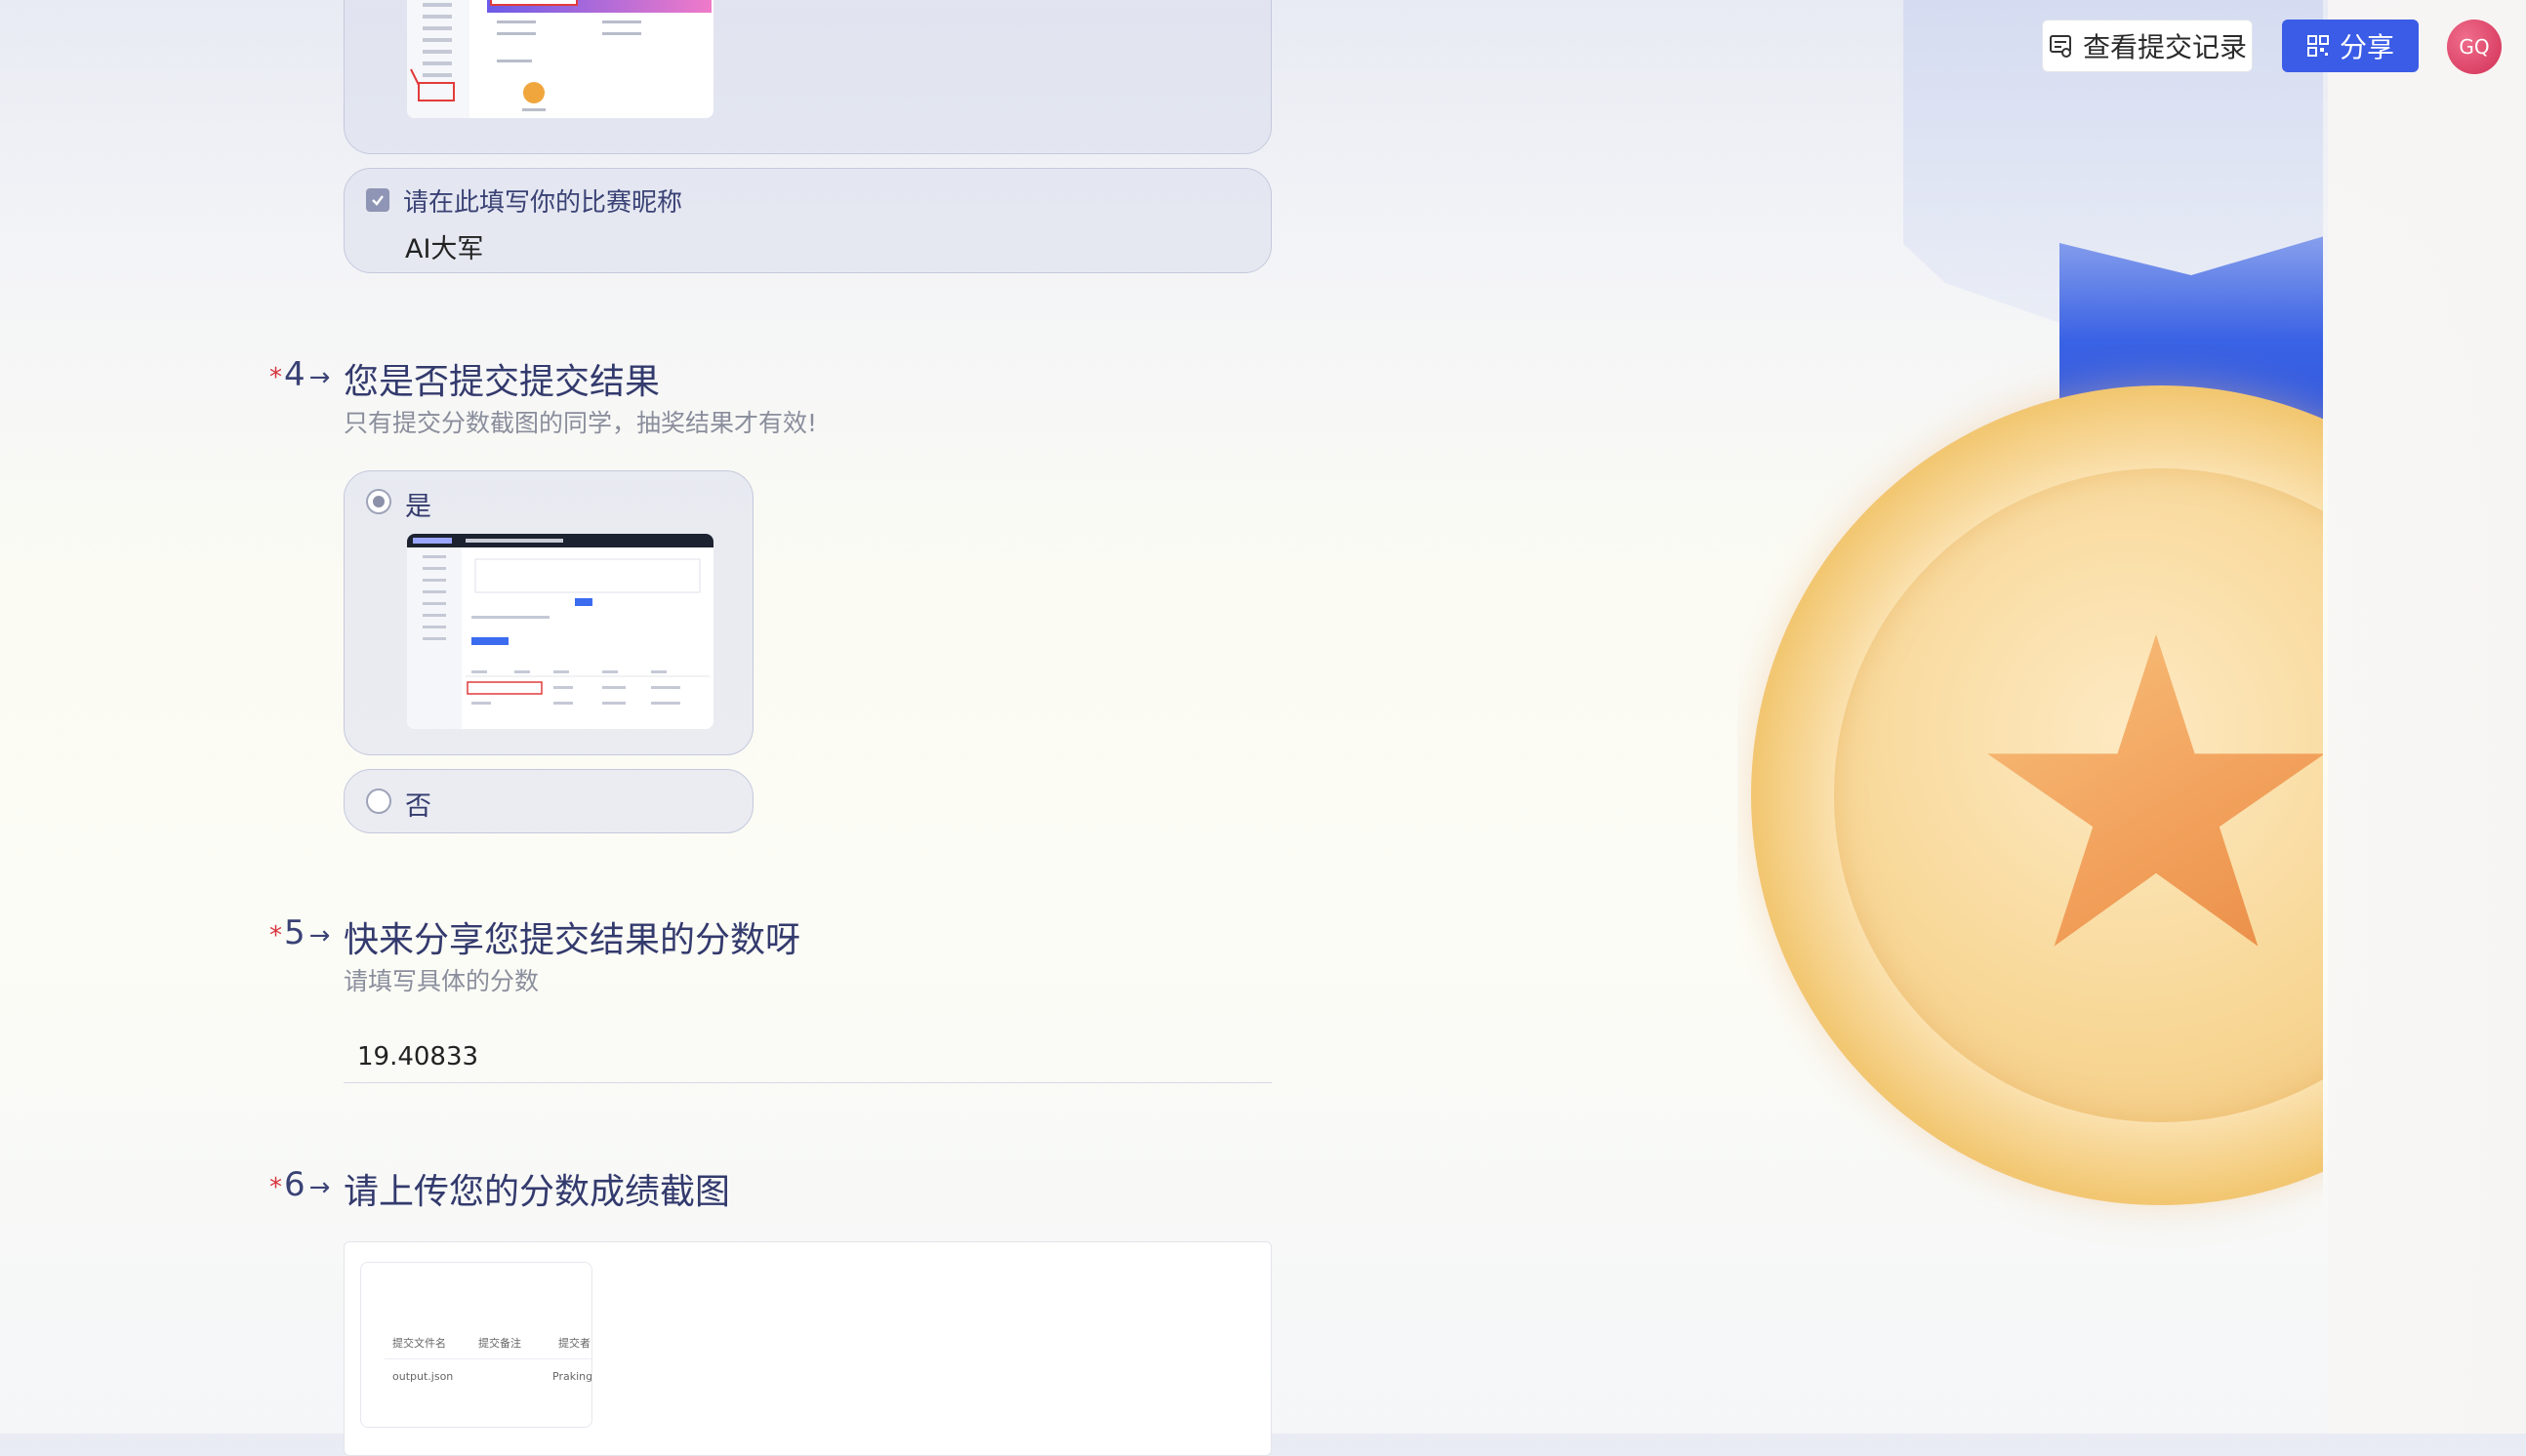 The width and height of the screenshot is (2526, 1456). What do you see at coordinates (444, 246) in the screenshot?
I see `nickname-value: AI大军` at bounding box center [444, 246].